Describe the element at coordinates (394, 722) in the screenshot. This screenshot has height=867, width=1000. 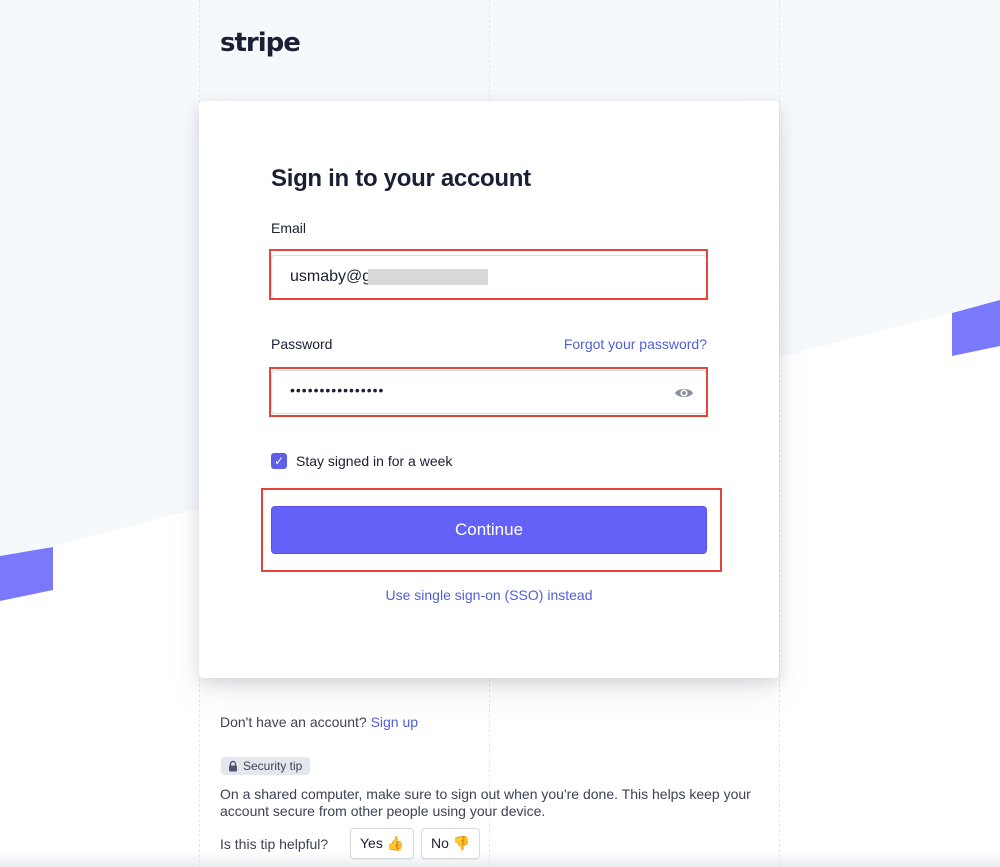
I see `signup-link: Sign up` at that location.